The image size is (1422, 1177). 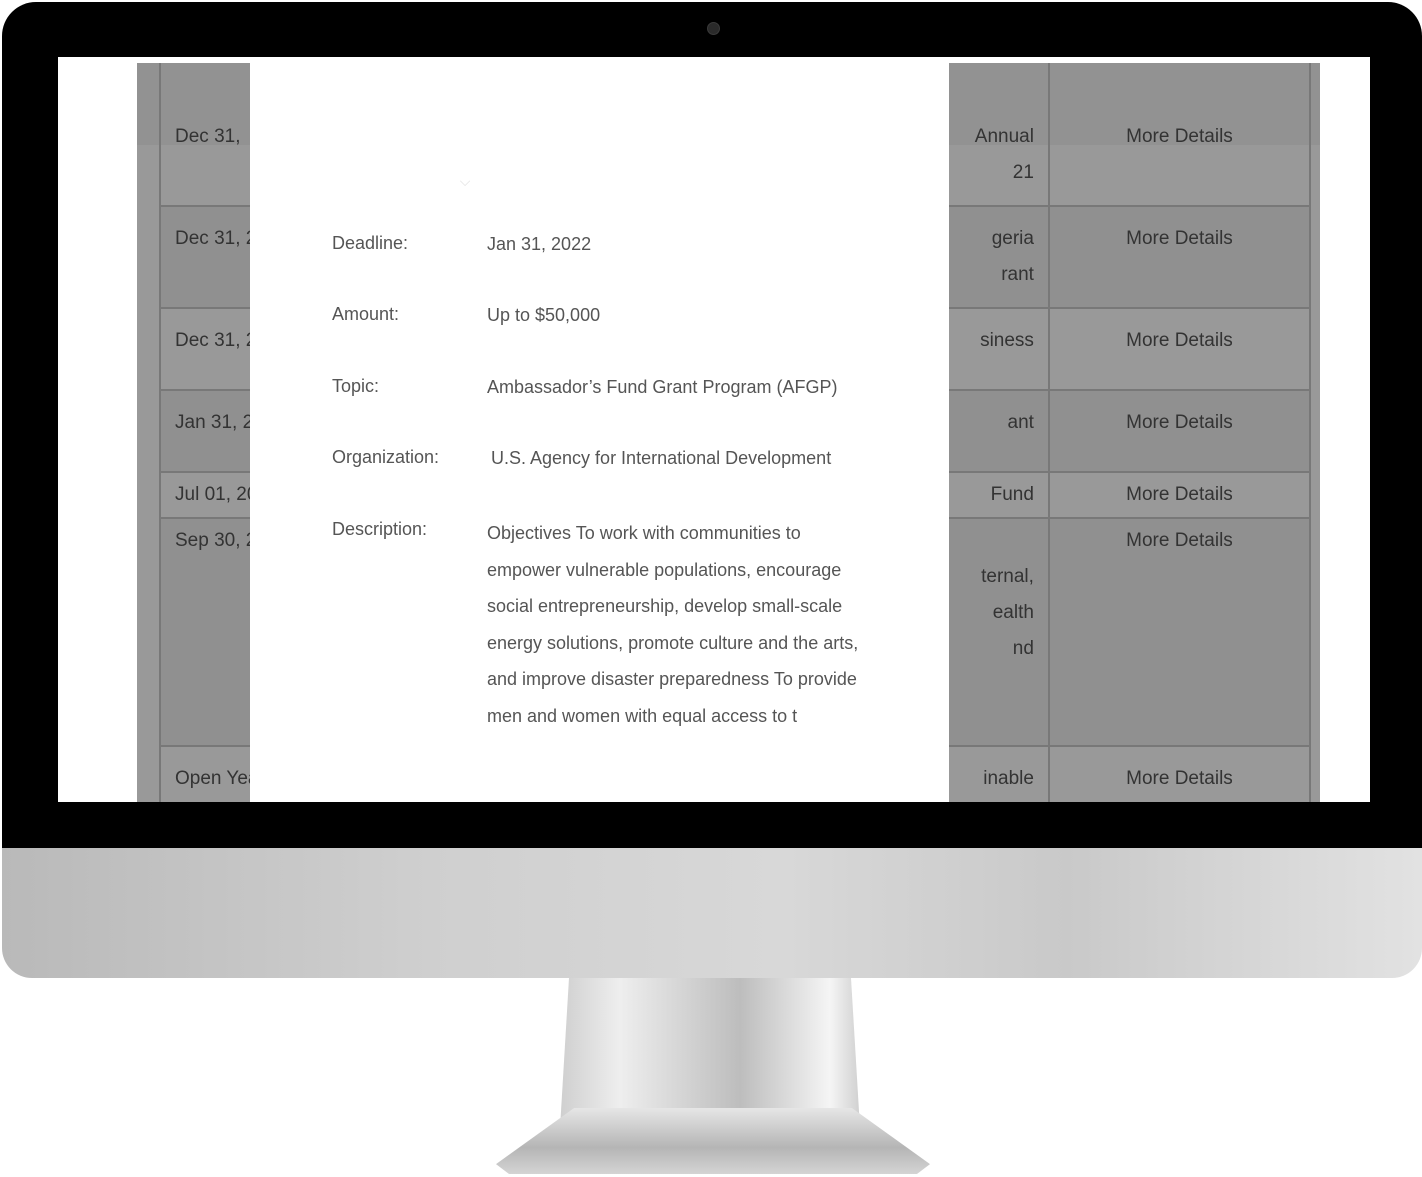 I want to click on camera-icon, so click(x=713, y=28).